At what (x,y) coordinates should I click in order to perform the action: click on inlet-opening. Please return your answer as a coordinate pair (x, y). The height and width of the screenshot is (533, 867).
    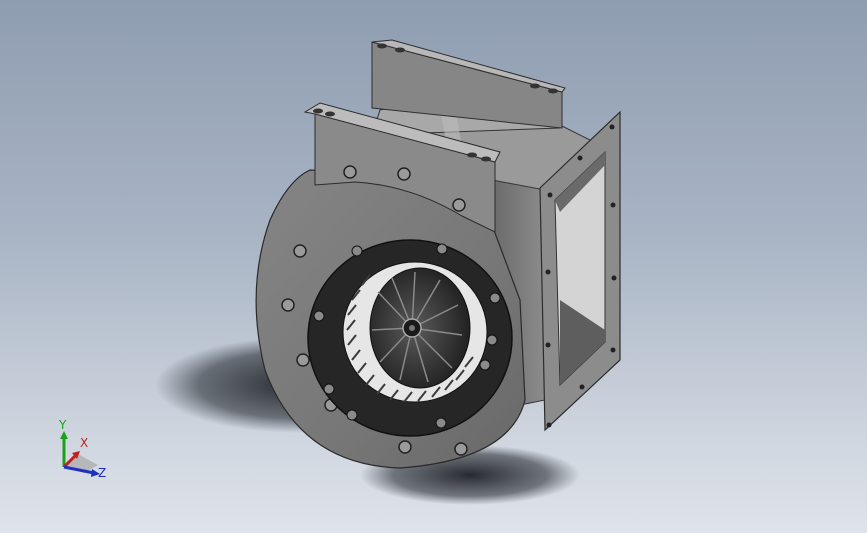
    Looking at the image, I should click on (415, 332).